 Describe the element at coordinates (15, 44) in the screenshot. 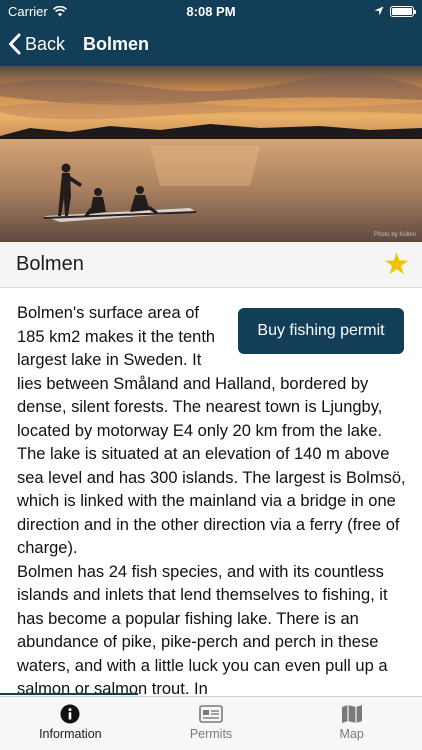

I see `chevron-left-icon` at that location.